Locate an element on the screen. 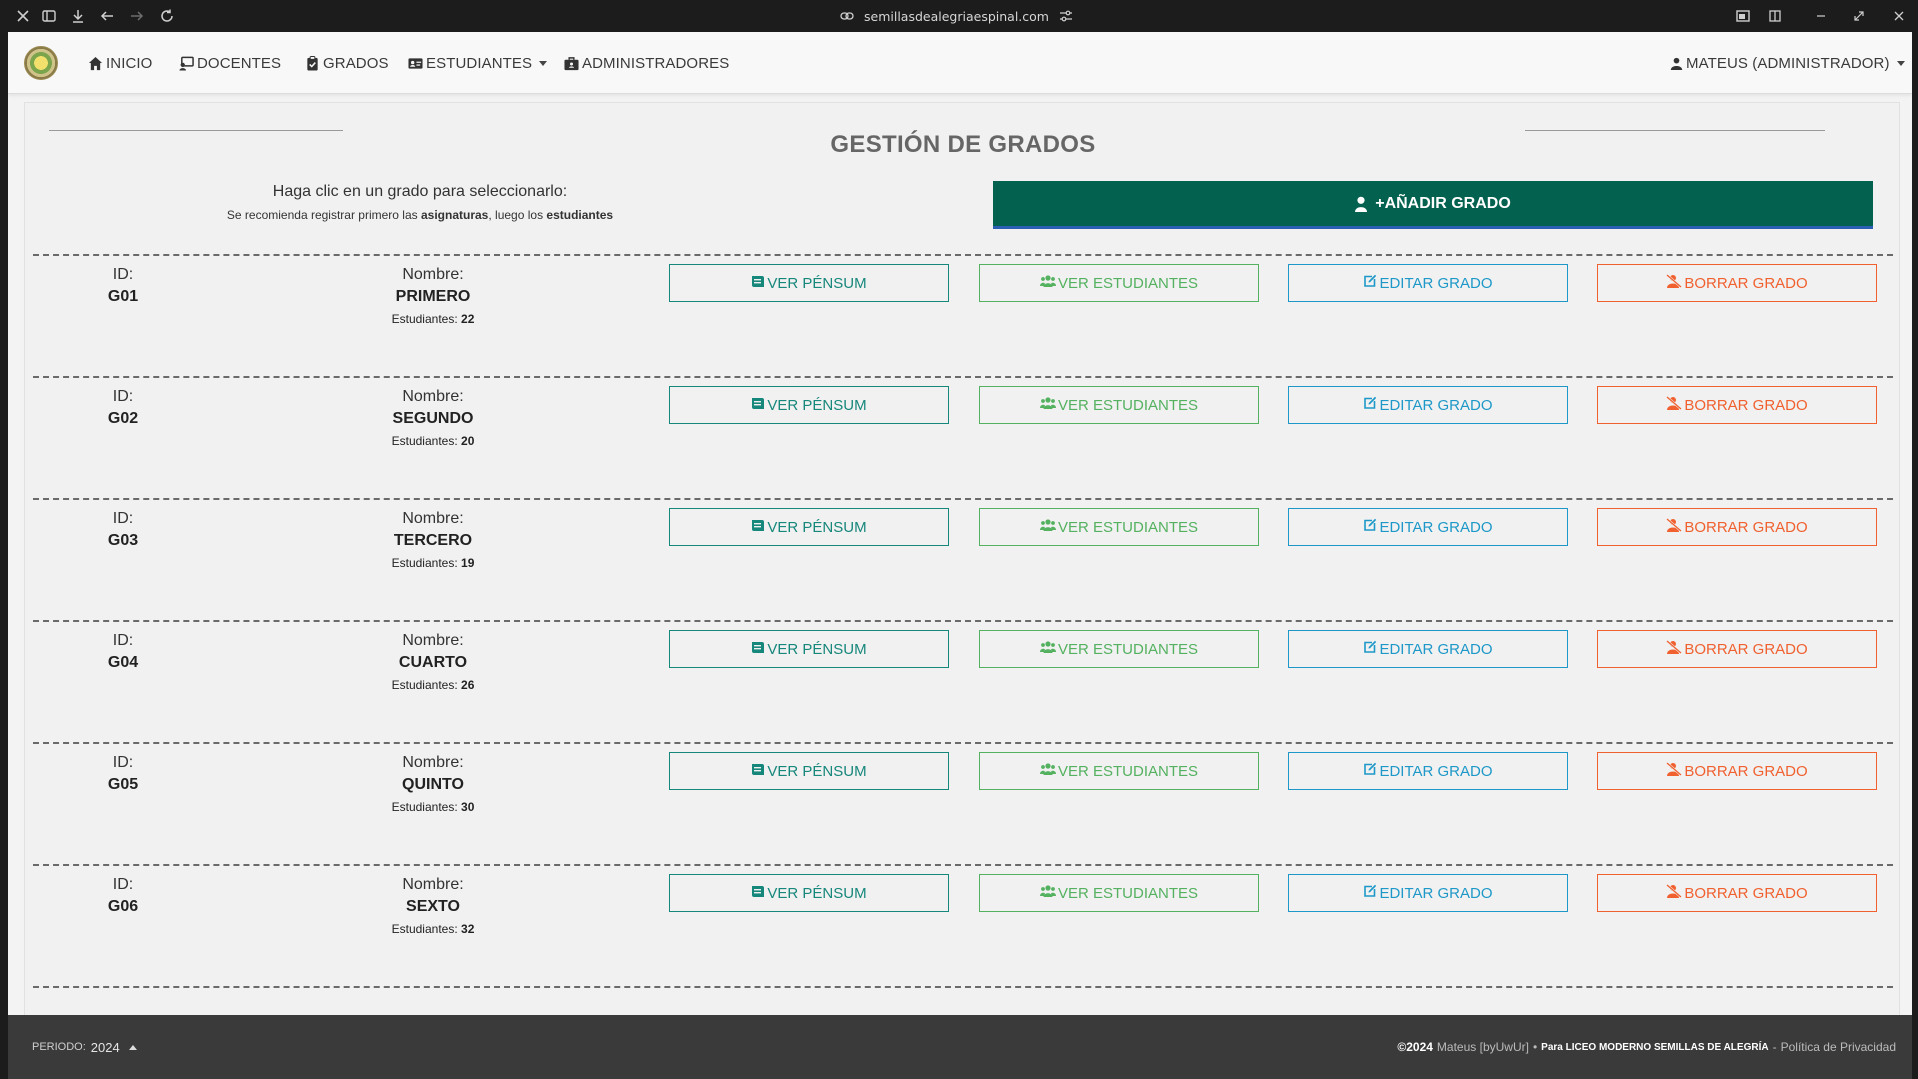  student-count: Estudiantes: 20 is located at coordinates (433, 441).